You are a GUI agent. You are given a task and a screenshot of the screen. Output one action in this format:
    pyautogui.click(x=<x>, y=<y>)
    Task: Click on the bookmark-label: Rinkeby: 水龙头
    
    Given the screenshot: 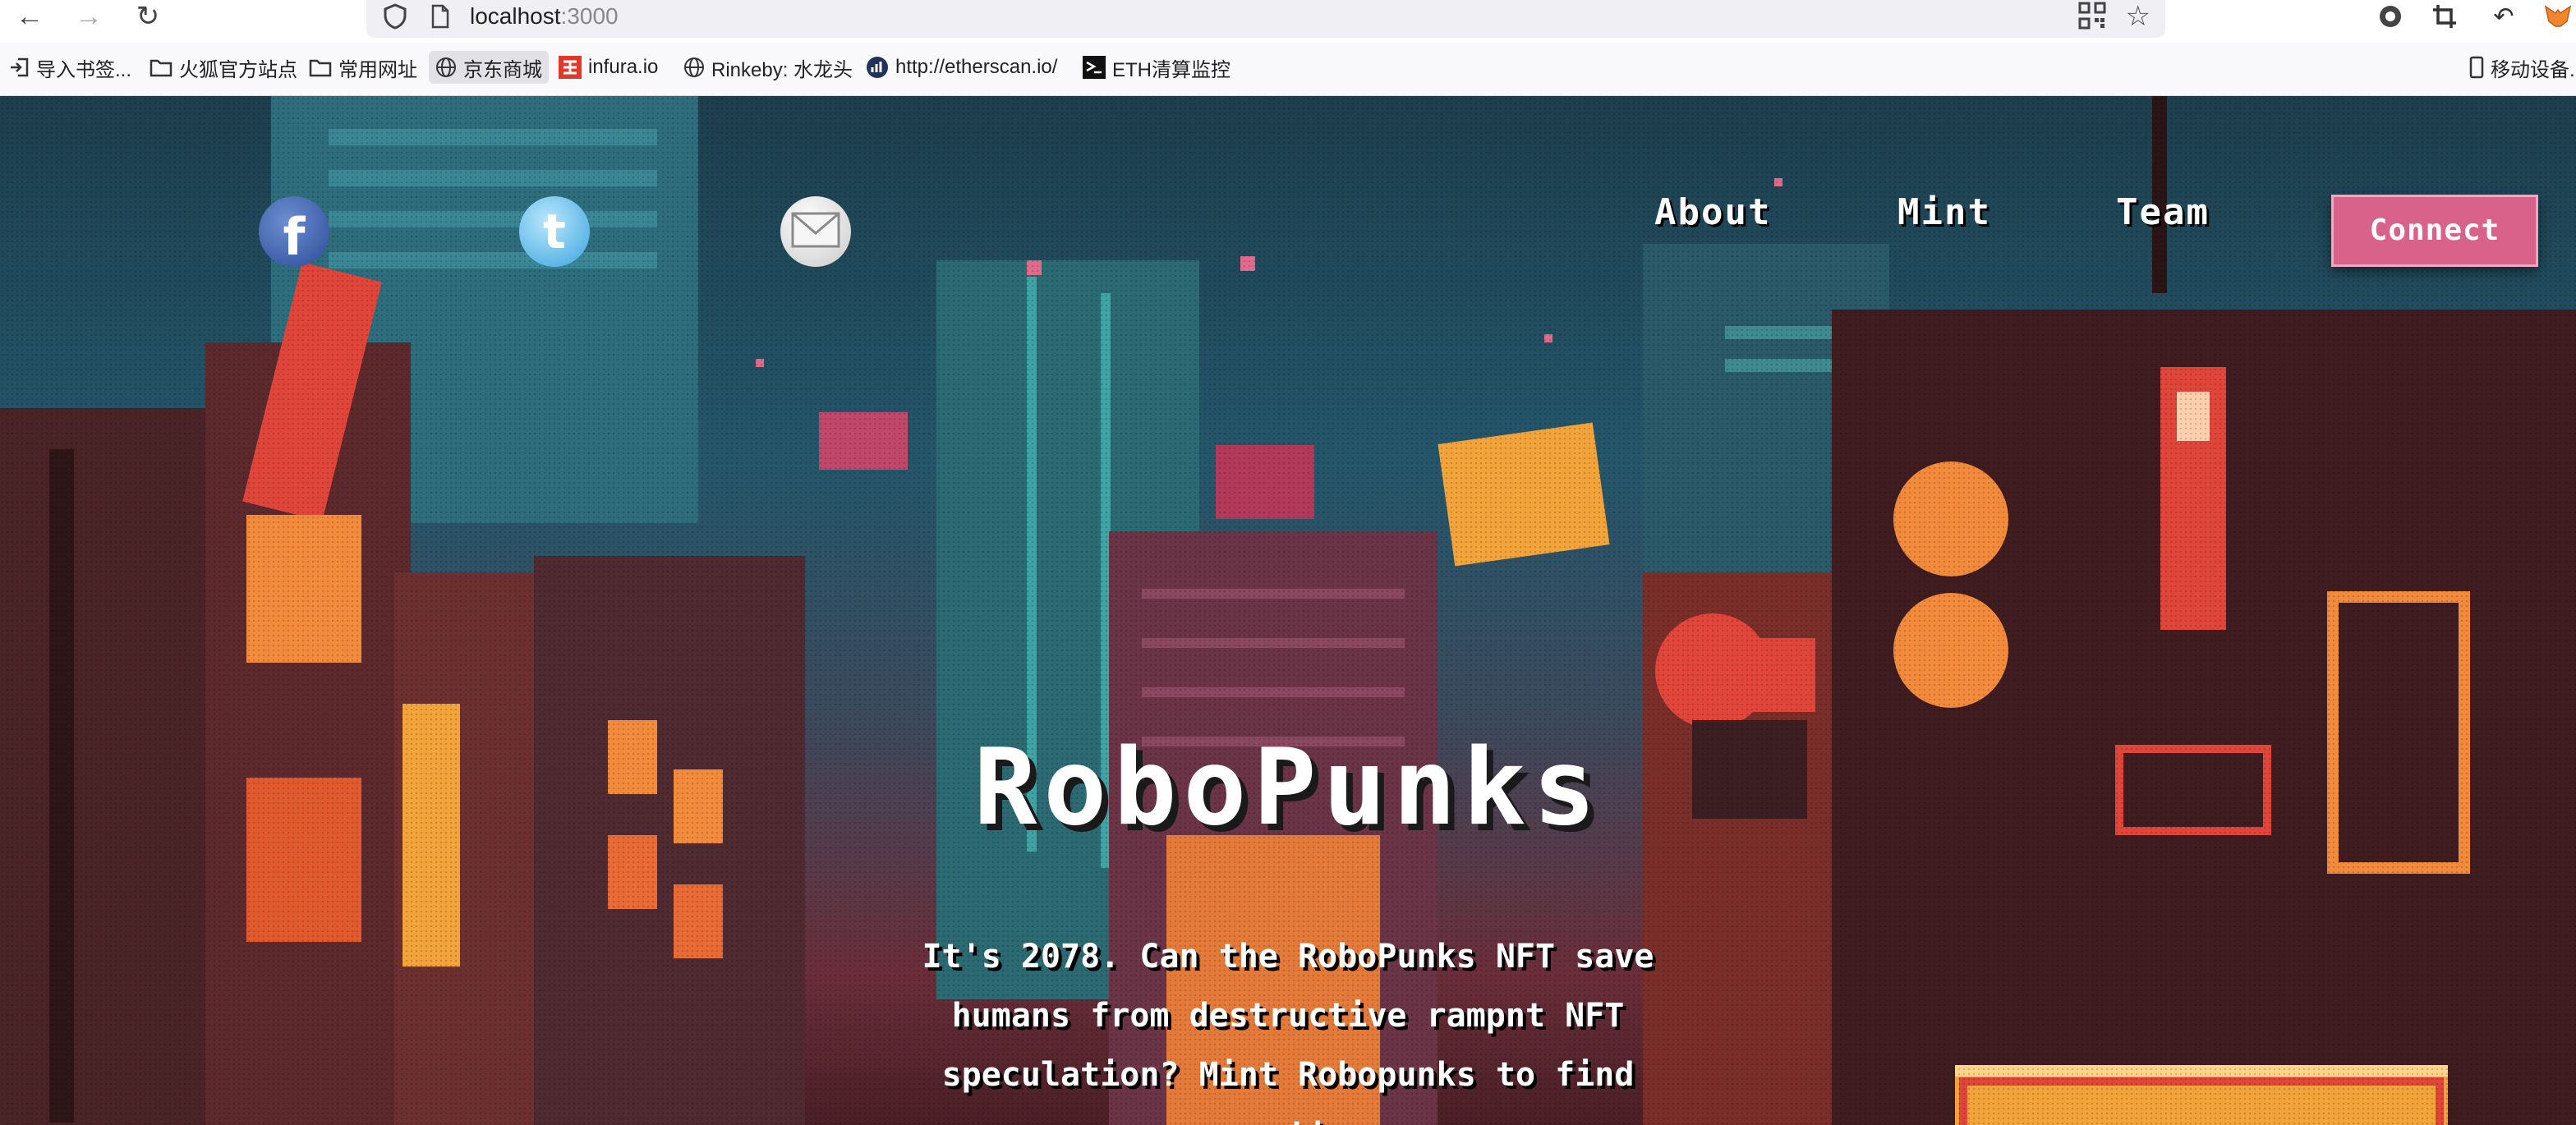 What is the action you would take?
    pyautogui.click(x=782, y=69)
    